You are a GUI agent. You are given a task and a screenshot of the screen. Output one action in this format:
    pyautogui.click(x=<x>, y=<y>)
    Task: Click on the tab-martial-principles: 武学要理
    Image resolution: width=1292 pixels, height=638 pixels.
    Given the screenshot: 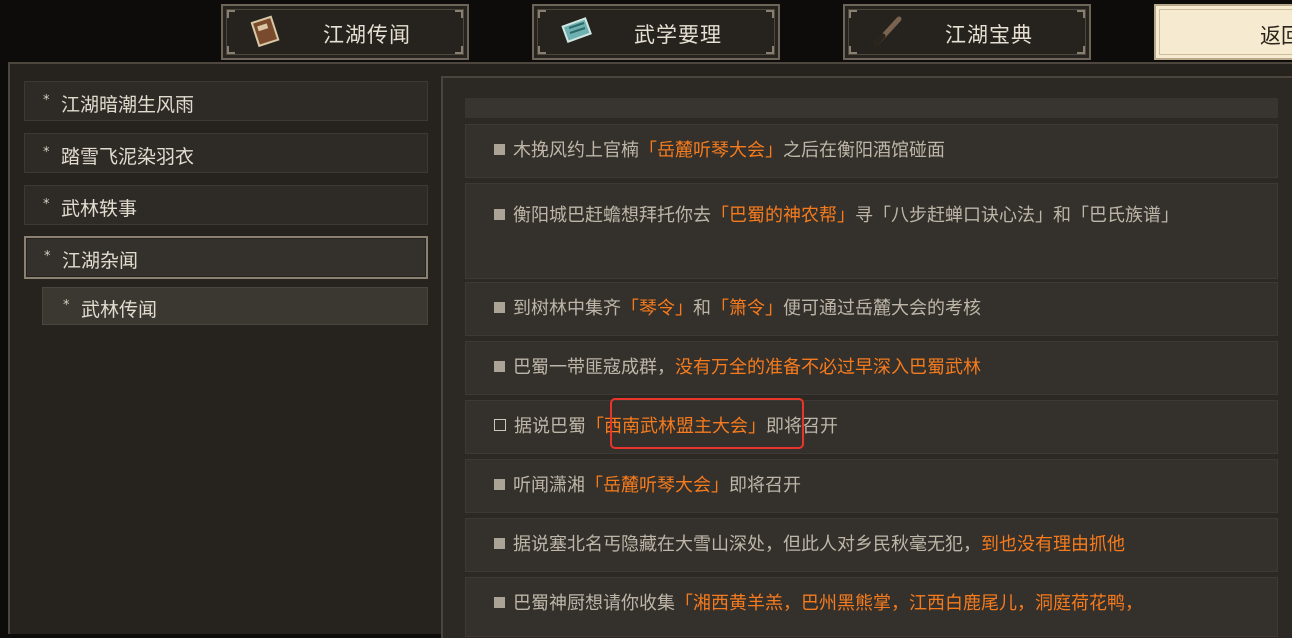 What is the action you would take?
    pyautogui.click(x=656, y=32)
    